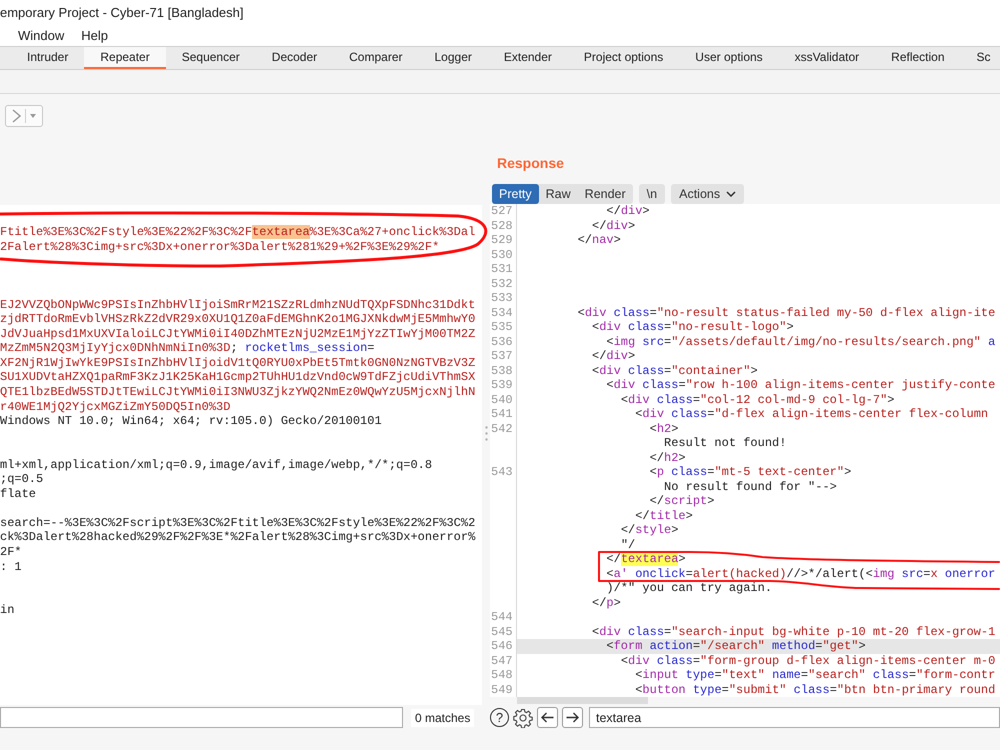 The height and width of the screenshot is (750, 1000). I want to click on panel-title: Response, so click(530, 163).